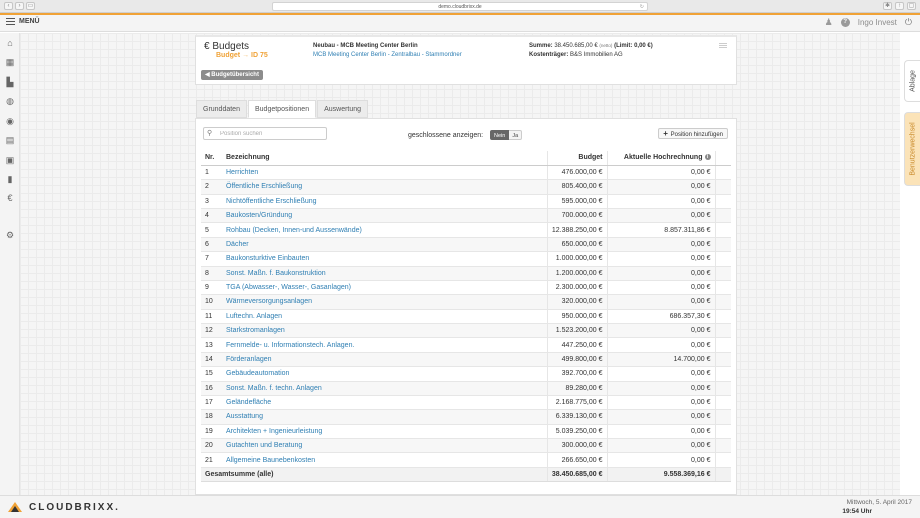 The height and width of the screenshot is (518, 920). What do you see at coordinates (384, 388) in the screenshot?
I see `row-name: Sonst. Maßn. f. techn. Anlagen` at bounding box center [384, 388].